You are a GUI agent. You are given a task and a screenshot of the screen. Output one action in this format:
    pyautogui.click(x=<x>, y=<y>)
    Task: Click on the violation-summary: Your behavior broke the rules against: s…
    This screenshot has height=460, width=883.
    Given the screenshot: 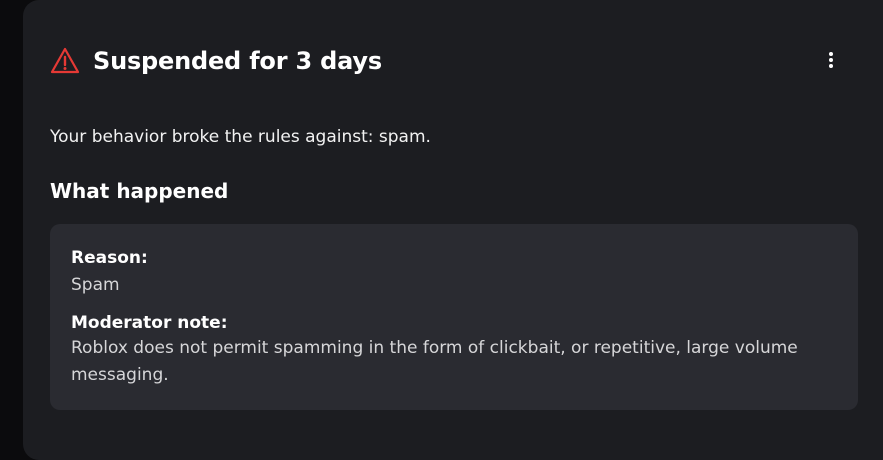 What is the action you would take?
    pyautogui.click(x=240, y=137)
    